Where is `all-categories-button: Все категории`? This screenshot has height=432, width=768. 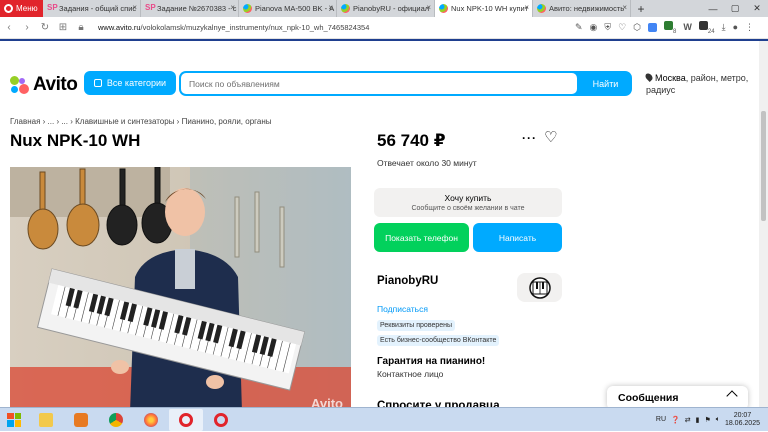
all-categories-button: Все категории is located at coordinates (130, 83).